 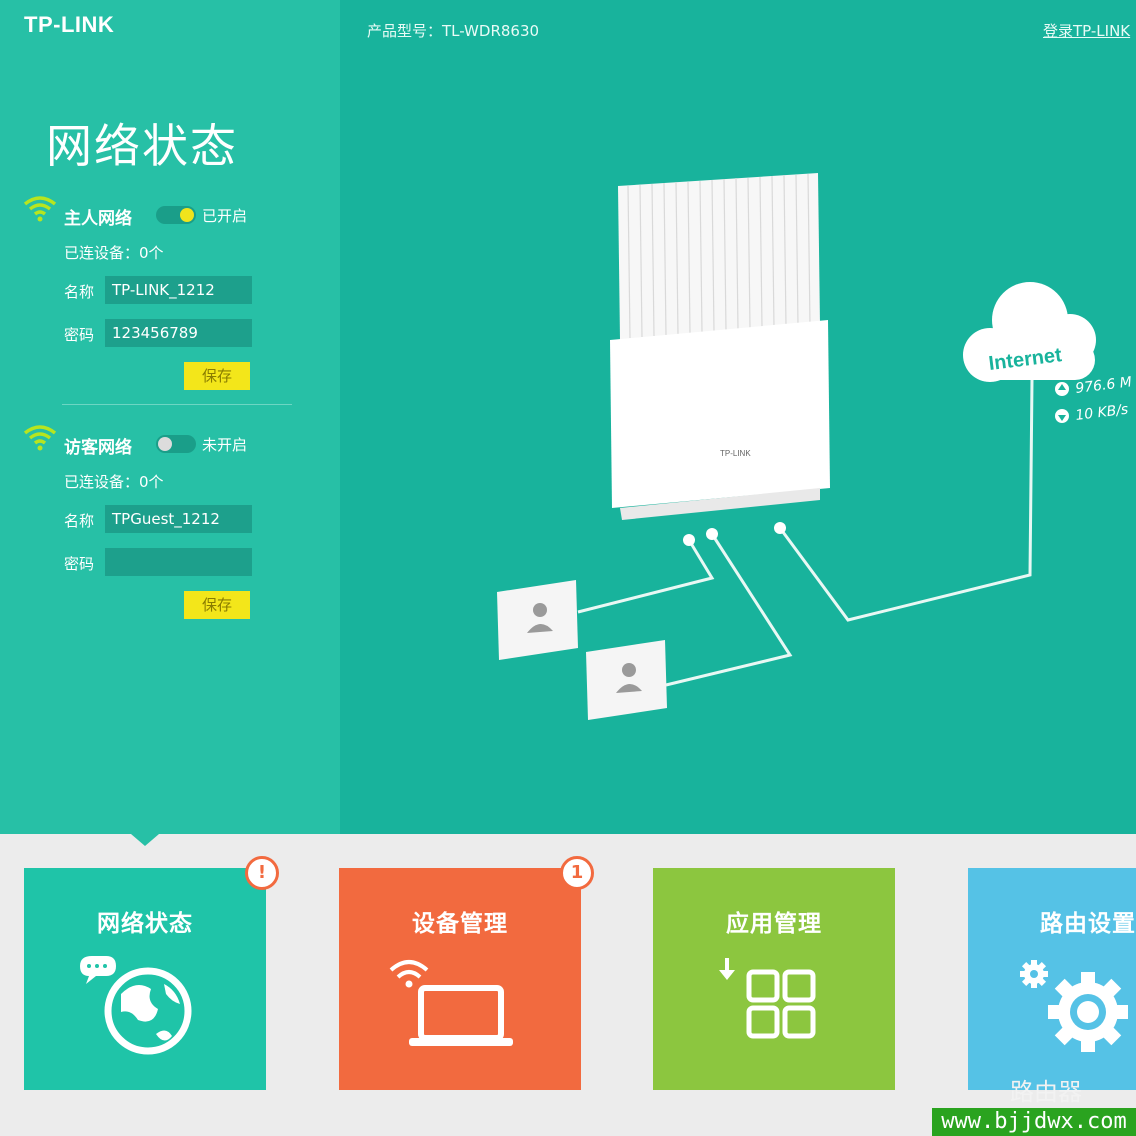 What do you see at coordinates (460, 924) in the screenshot?
I see `tile-label: 设备管理` at bounding box center [460, 924].